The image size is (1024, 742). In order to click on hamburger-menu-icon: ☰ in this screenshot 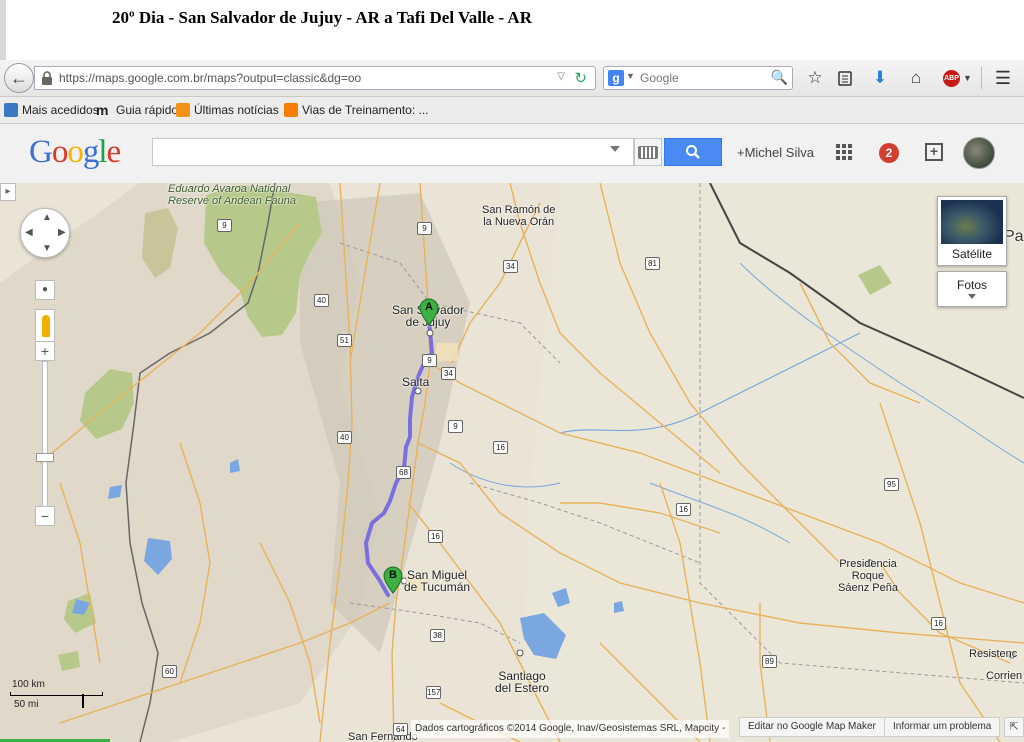, I will do `click(1003, 78)`.